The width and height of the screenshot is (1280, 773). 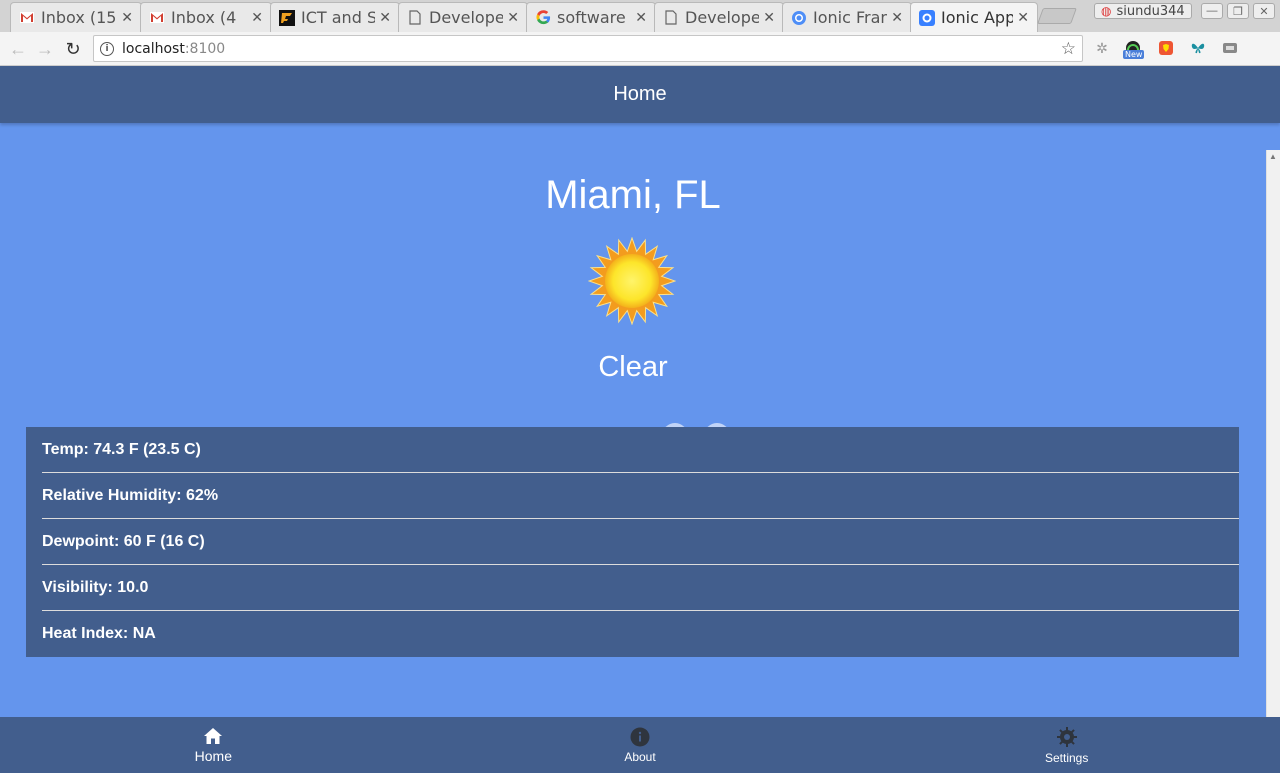 I want to click on app-header: Home, so click(x=640, y=94).